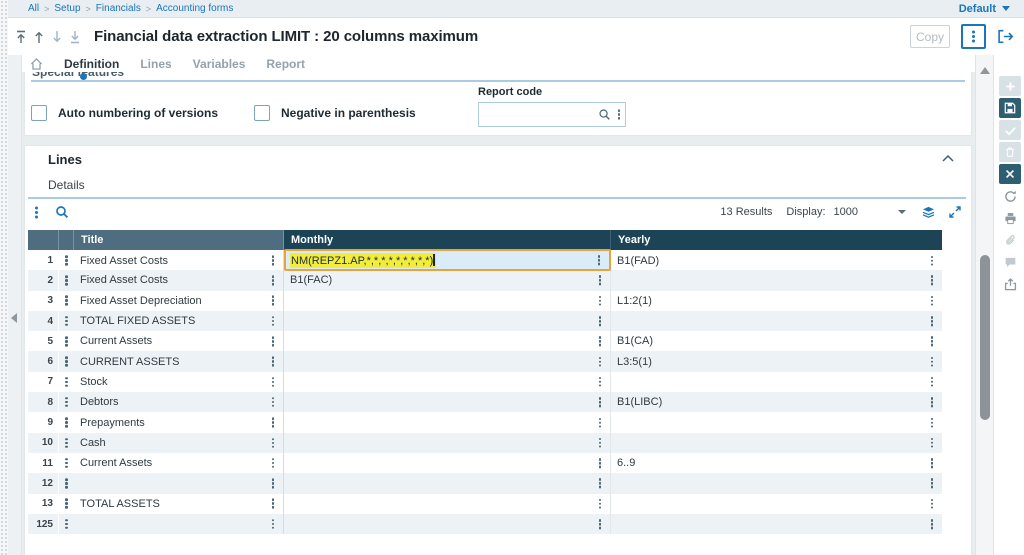 The width and height of the screenshot is (1024, 555). What do you see at coordinates (604, 114) in the screenshot?
I see `search-icon` at bounding box center [604, 114].